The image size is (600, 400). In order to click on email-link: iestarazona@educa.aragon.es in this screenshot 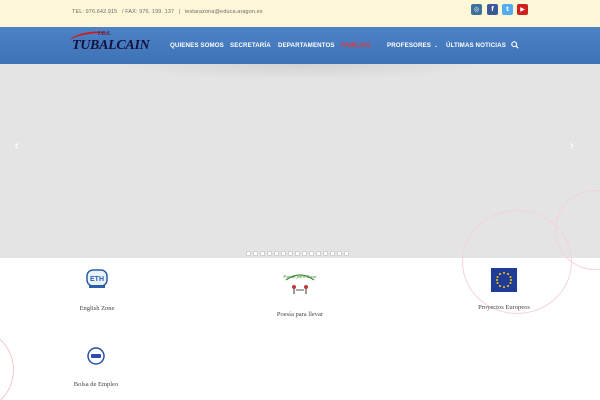, I will do `click(224, 12)`.